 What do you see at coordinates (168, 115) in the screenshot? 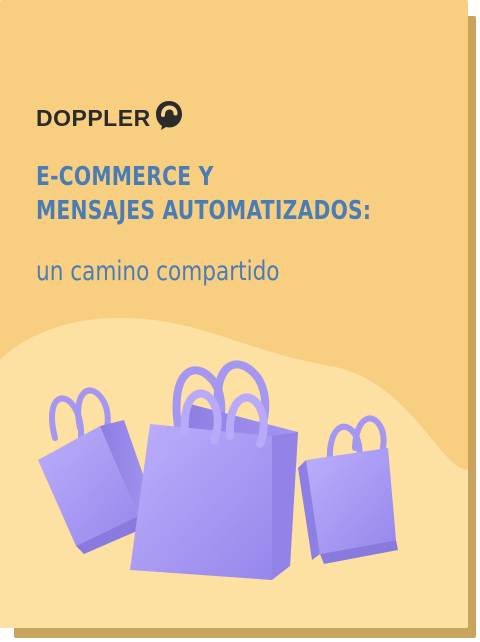
I see `speech-bubble-icon` at bounding box center [168, 115].